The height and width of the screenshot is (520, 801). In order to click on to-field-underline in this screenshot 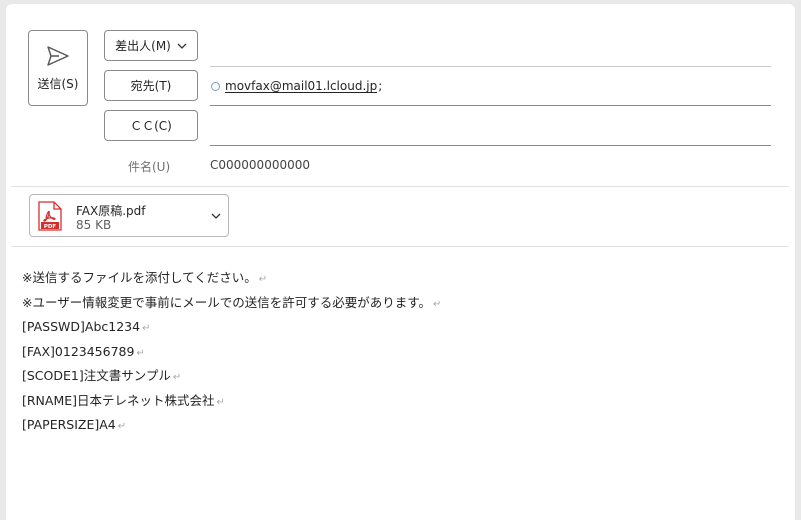, I will do `click(490, 105)`.